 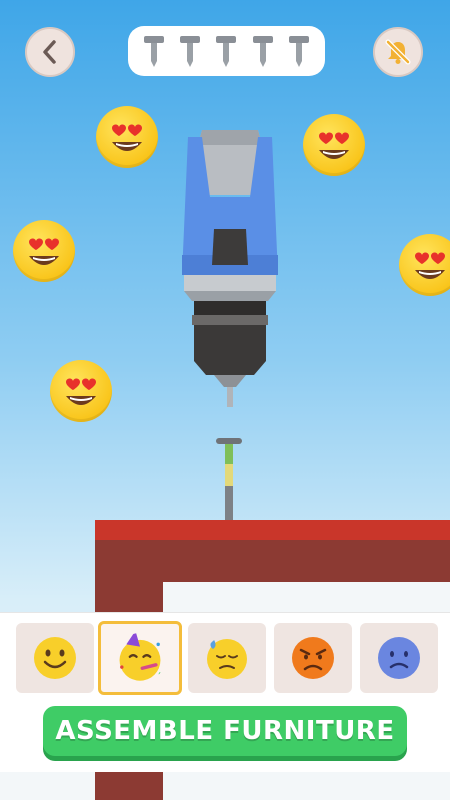 I want to click on mood-option-smiling, so click(x=55, y=658).